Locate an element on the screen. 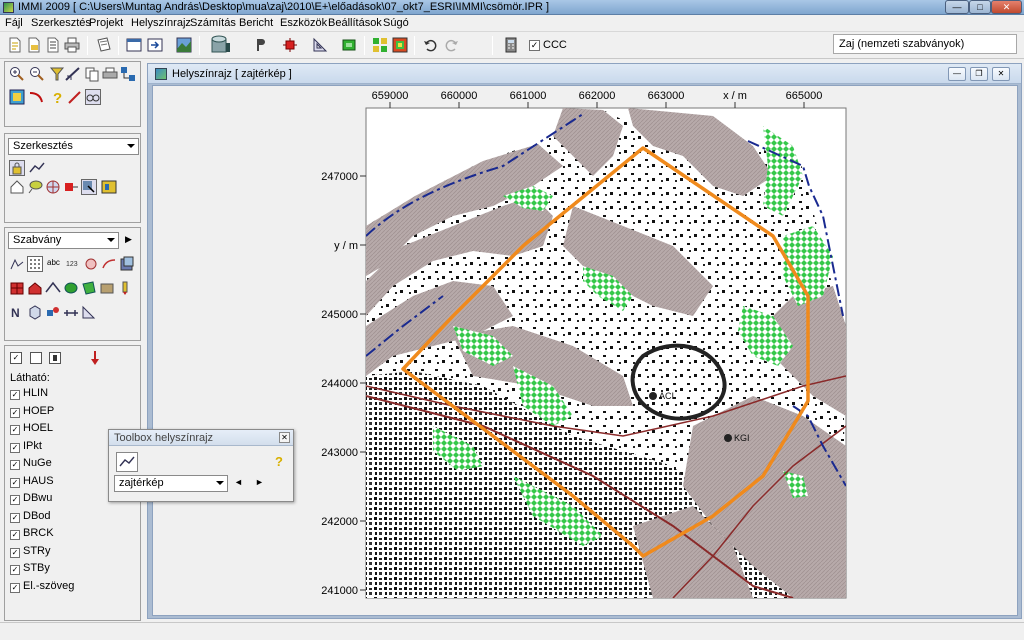 The height and width of the screenshot is (640, 1024). open-file-icon is located at coordinates (34, 45).